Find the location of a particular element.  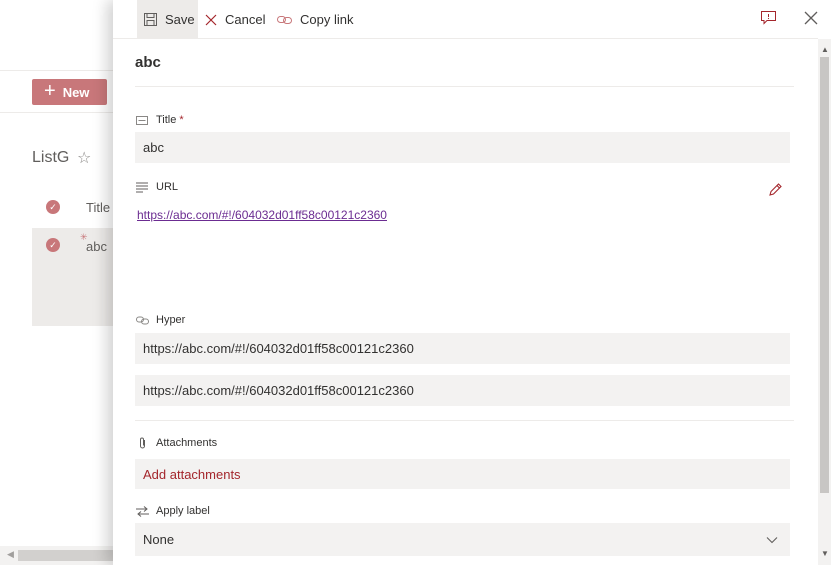

copy-link-label: Copy link is located at coordinates (327, 19).